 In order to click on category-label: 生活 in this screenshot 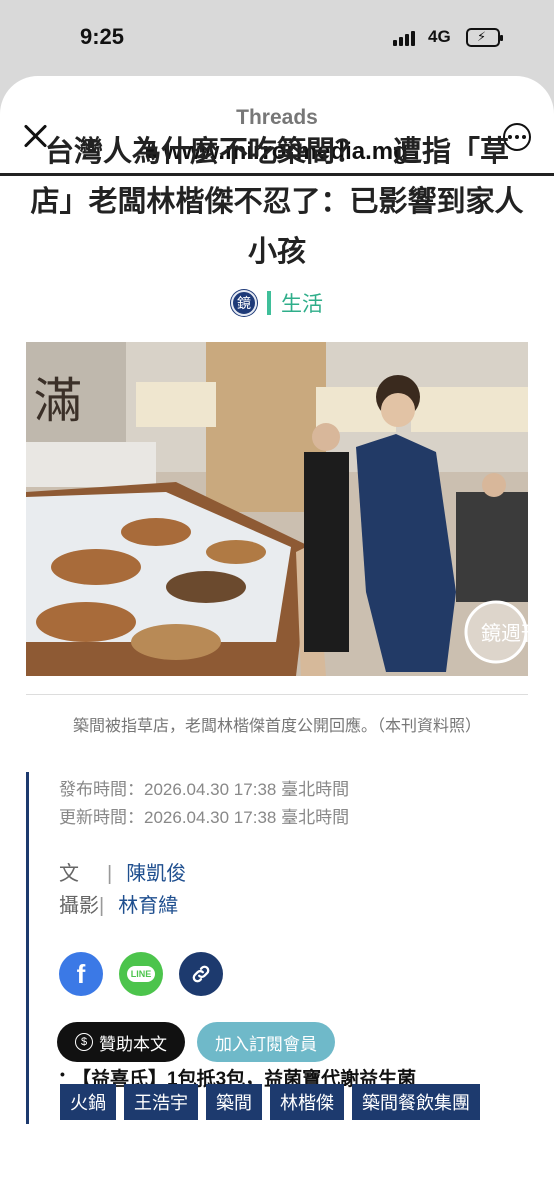, I will do `click(302, 304)`.